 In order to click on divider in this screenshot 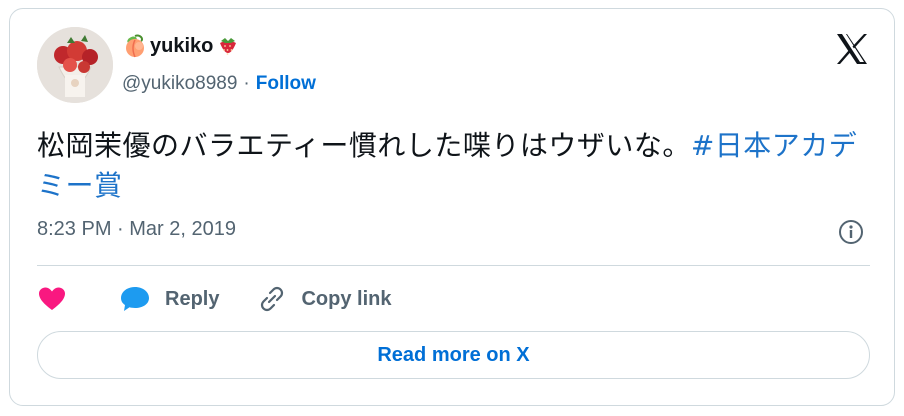, I will do `click(453, 265)`.